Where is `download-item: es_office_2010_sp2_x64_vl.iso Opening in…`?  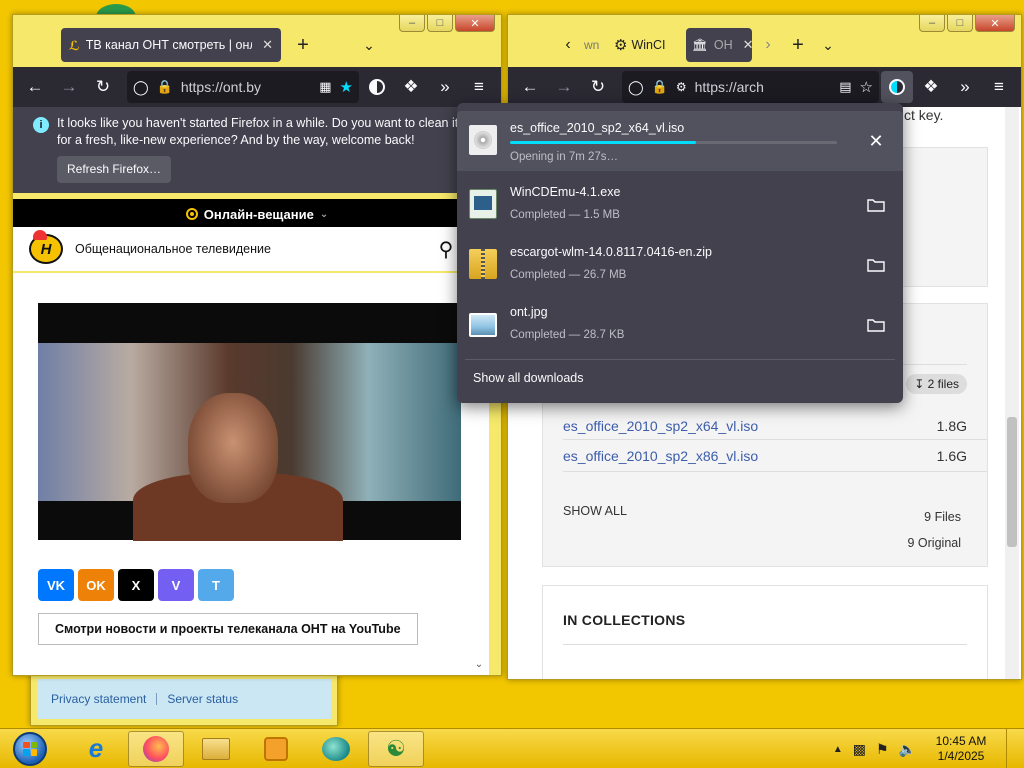 download-item: es_office_2010_sp2_x64_vl.iso Opening in… is located at coordinates (680, 141).